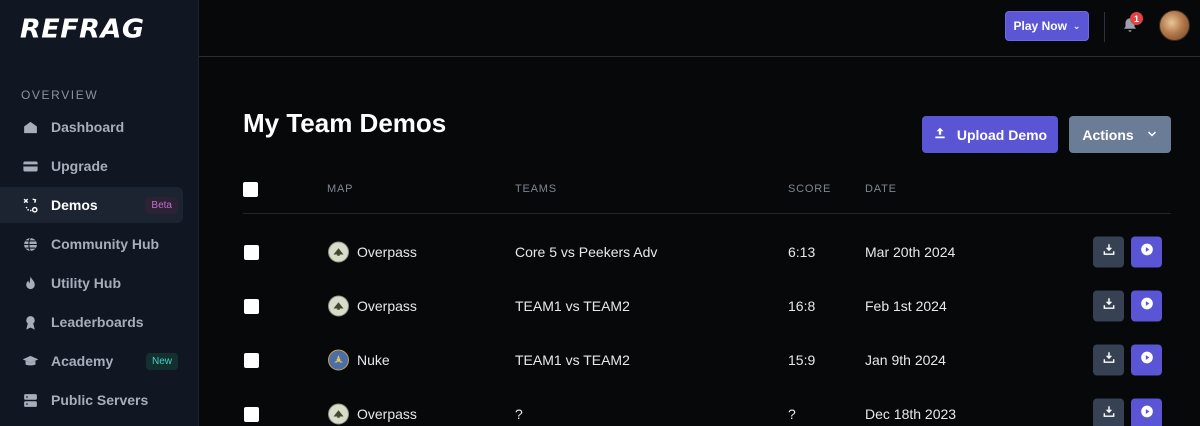 The image size is (1200, 426). I want to click on upload-icon, so click(940, 134).